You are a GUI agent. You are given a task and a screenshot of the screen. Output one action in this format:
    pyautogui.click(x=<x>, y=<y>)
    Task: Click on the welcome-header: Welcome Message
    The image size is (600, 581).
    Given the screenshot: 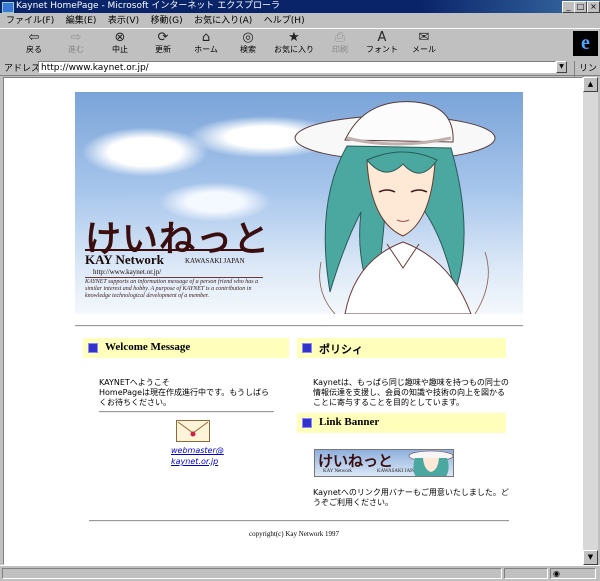 What is the action you would take?
    pyautogui.click(x=186, y=348)
    